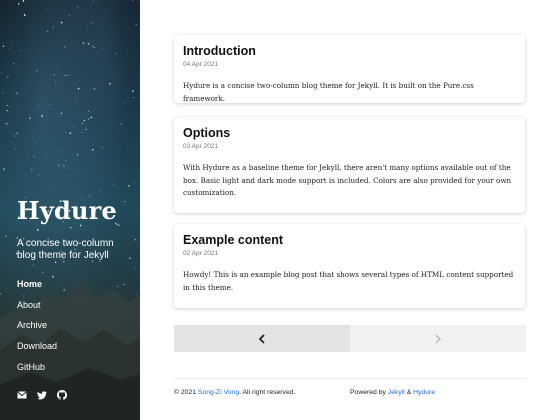 This screenshot has width=560, height=420. What do you see at coordinates (368, 392) in the screenshot?
I see `powered-by-text: Powered by` at bounding box center [368, 392].